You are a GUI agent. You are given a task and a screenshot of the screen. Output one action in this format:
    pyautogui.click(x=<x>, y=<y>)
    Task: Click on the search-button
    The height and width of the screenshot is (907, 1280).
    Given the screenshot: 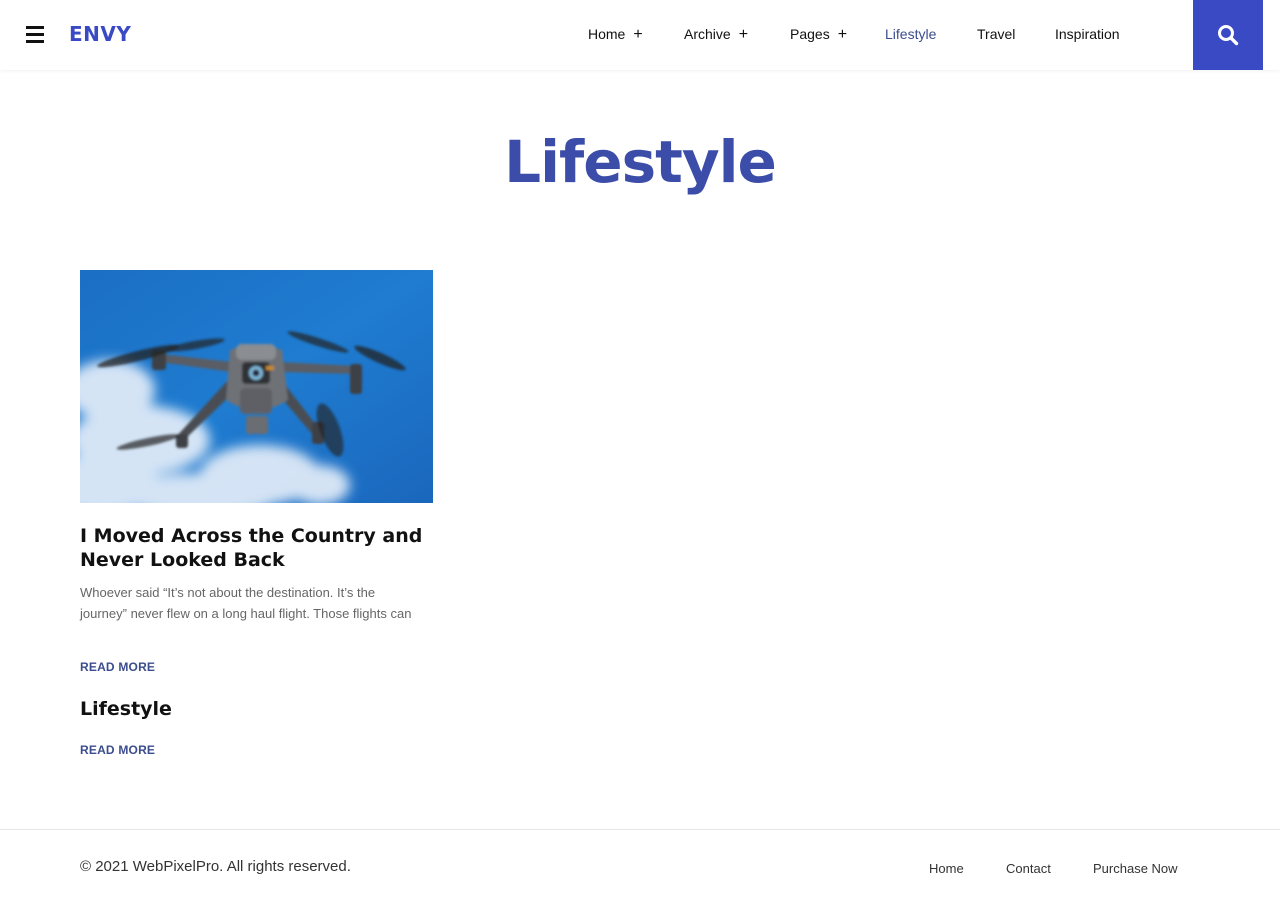 What is the action you would take?
    pyautogui.click(x=1228, y=35)
    